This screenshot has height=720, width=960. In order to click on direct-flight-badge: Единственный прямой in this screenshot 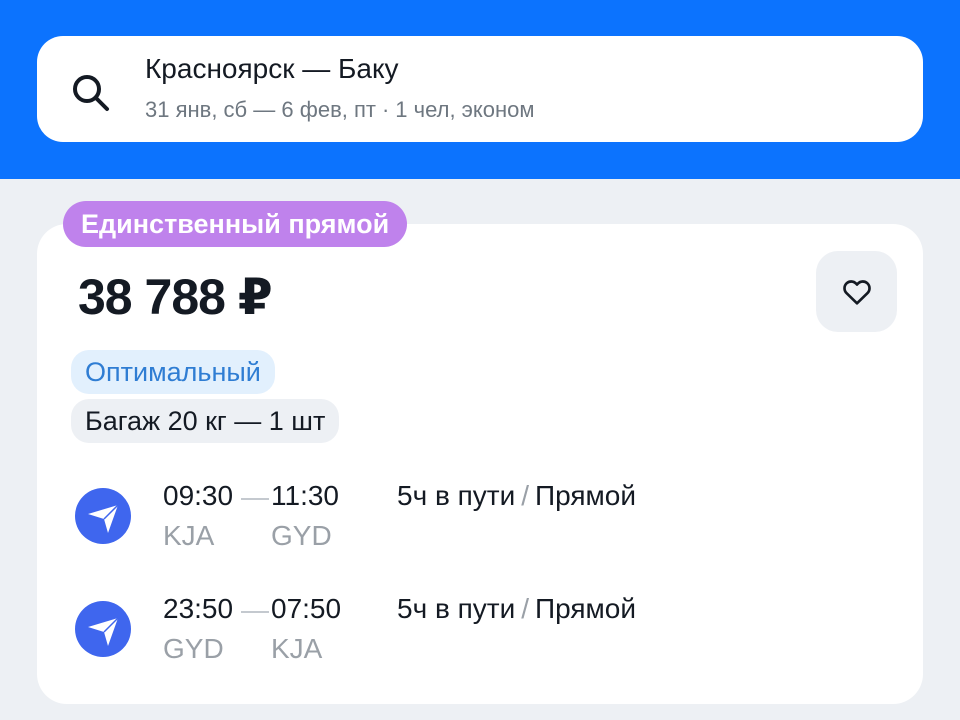, I will do `click(235, 224)`.